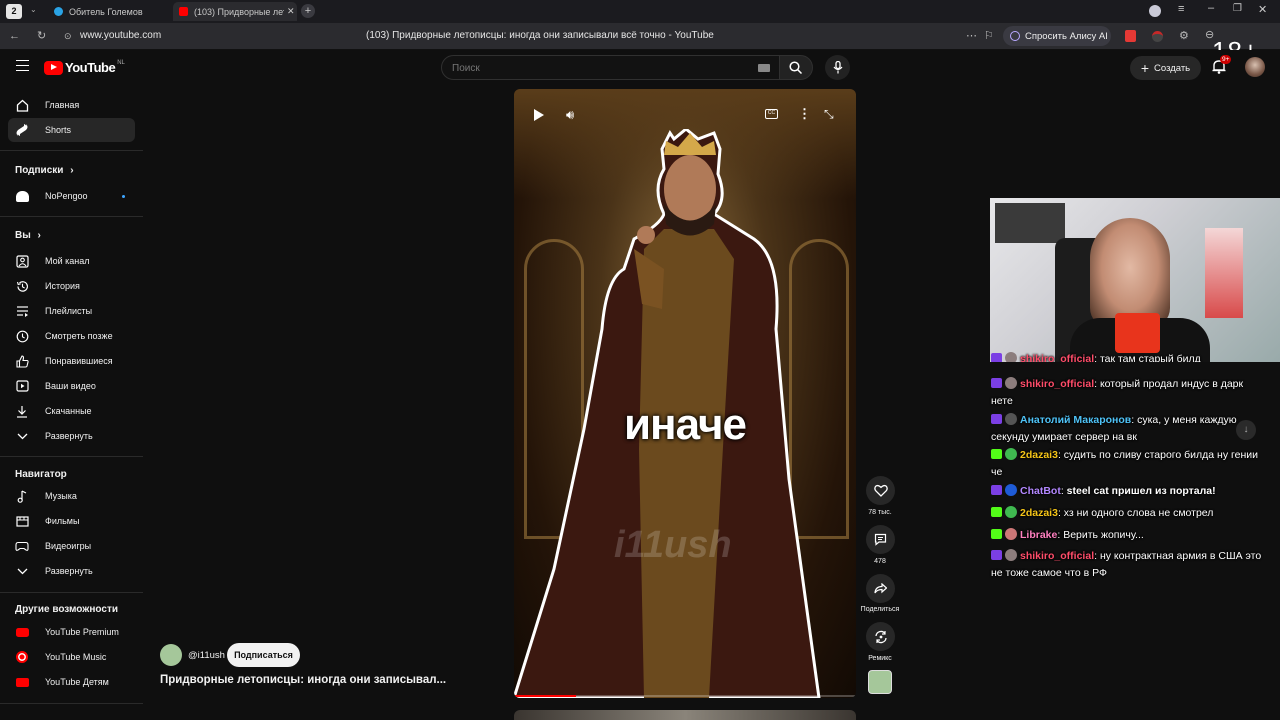 Image resolution: width=1280 pixels, height=720 pixels. What do you see at coordinates (68, 546) in the screenshot?
I see `sidebar-item-label: Видеоигры` at bounding box center [68, 546].